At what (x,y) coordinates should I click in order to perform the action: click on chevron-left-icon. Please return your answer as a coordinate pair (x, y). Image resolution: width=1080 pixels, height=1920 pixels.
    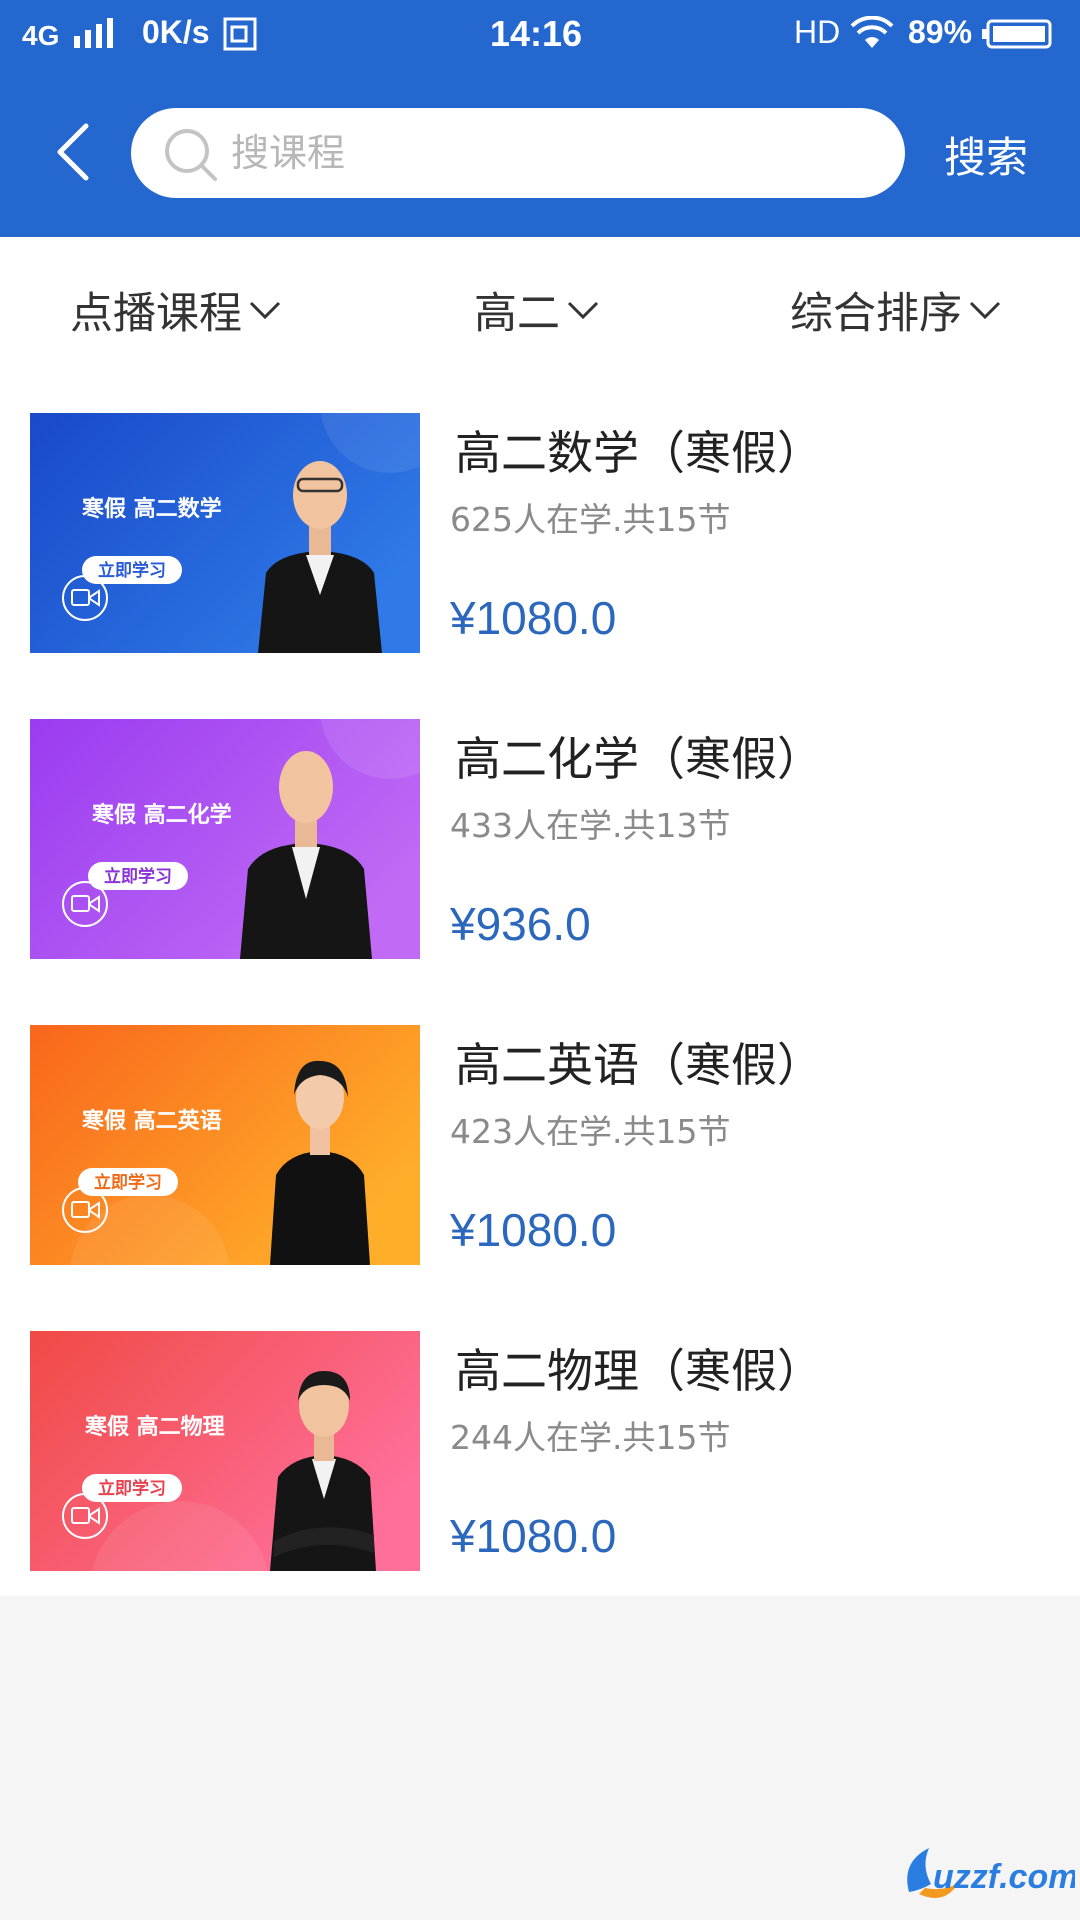
    Looking at the image, I should click on (73, 152).